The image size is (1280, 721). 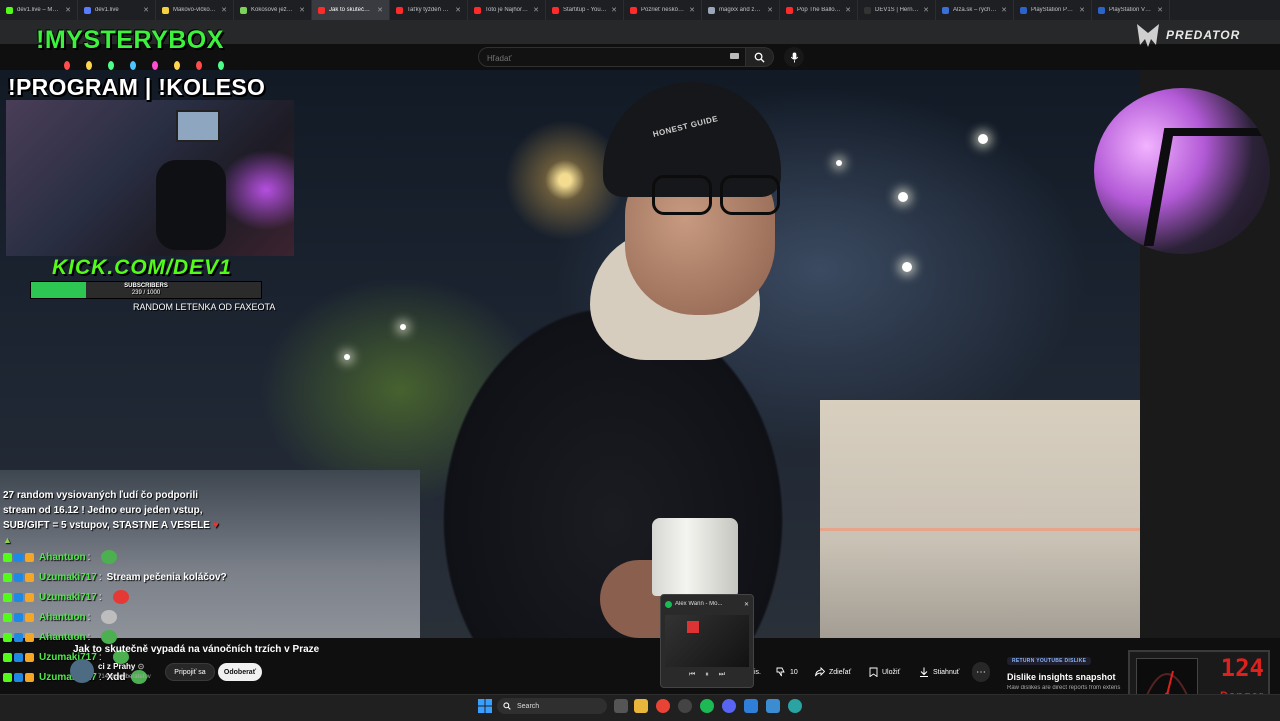 What do you see at coordinates (819, 10) in the screenshot?
I see `browser-tab: Pop The Balloon or✕` at bounding box center [819, 10].